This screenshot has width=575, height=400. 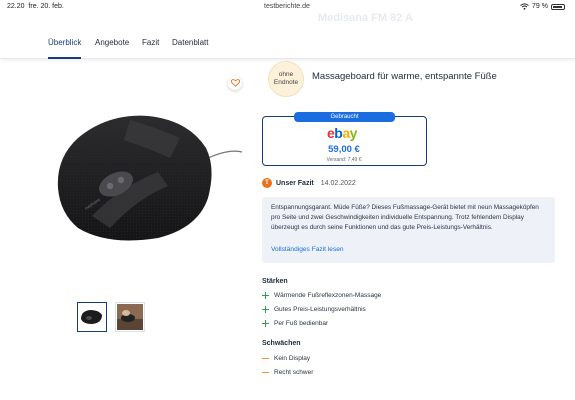 What do you see at coordinates (281, 343) in the screenshot?
I see `weaknesses-title: Schwächen` at bounding box center [281, 343].